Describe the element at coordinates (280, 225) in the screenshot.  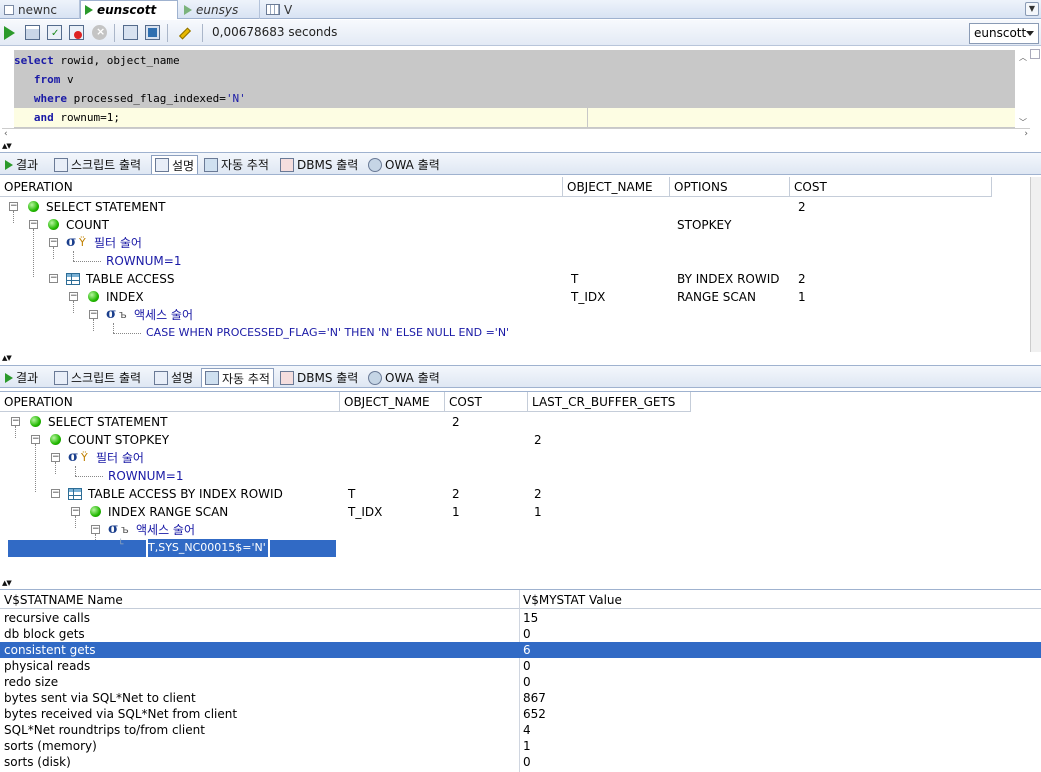
I see `plan-row-count: − COUNT` at that location.